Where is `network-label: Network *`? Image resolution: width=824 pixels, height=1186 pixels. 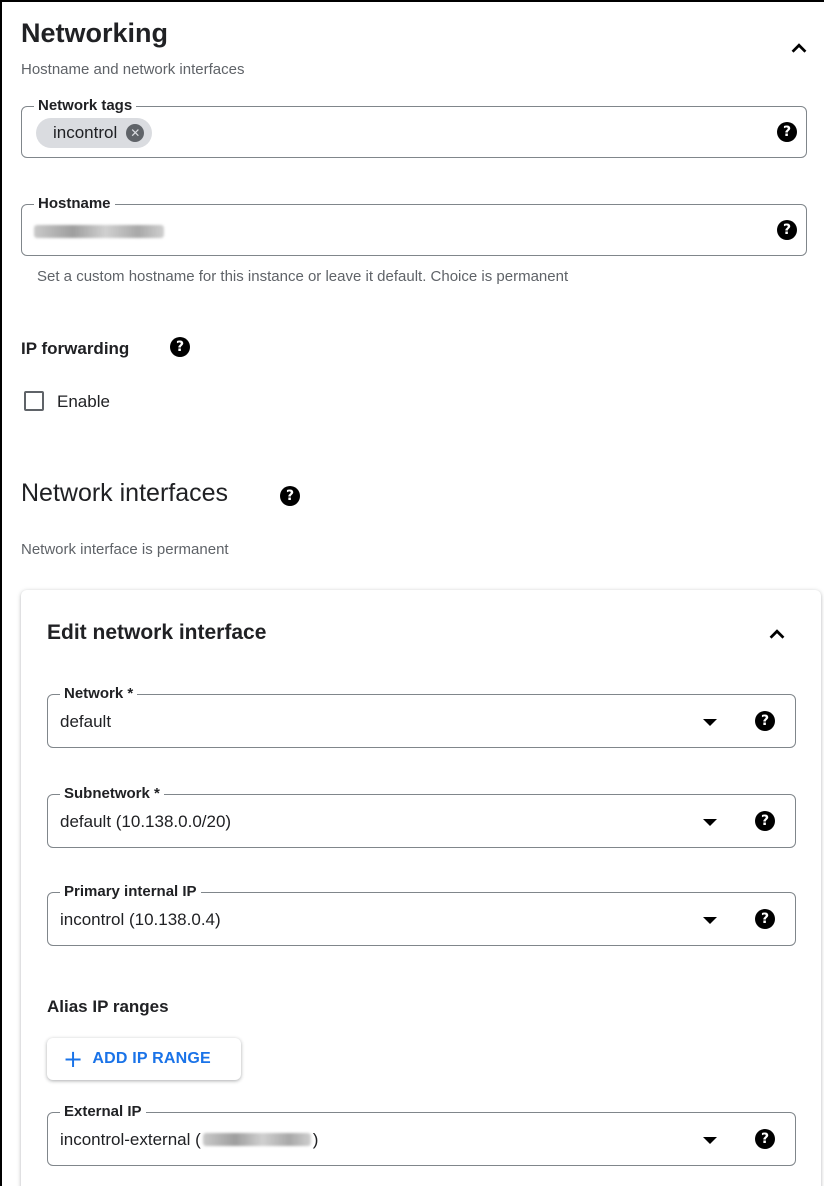 network-label: Network * is located at coordinates (99, 694).